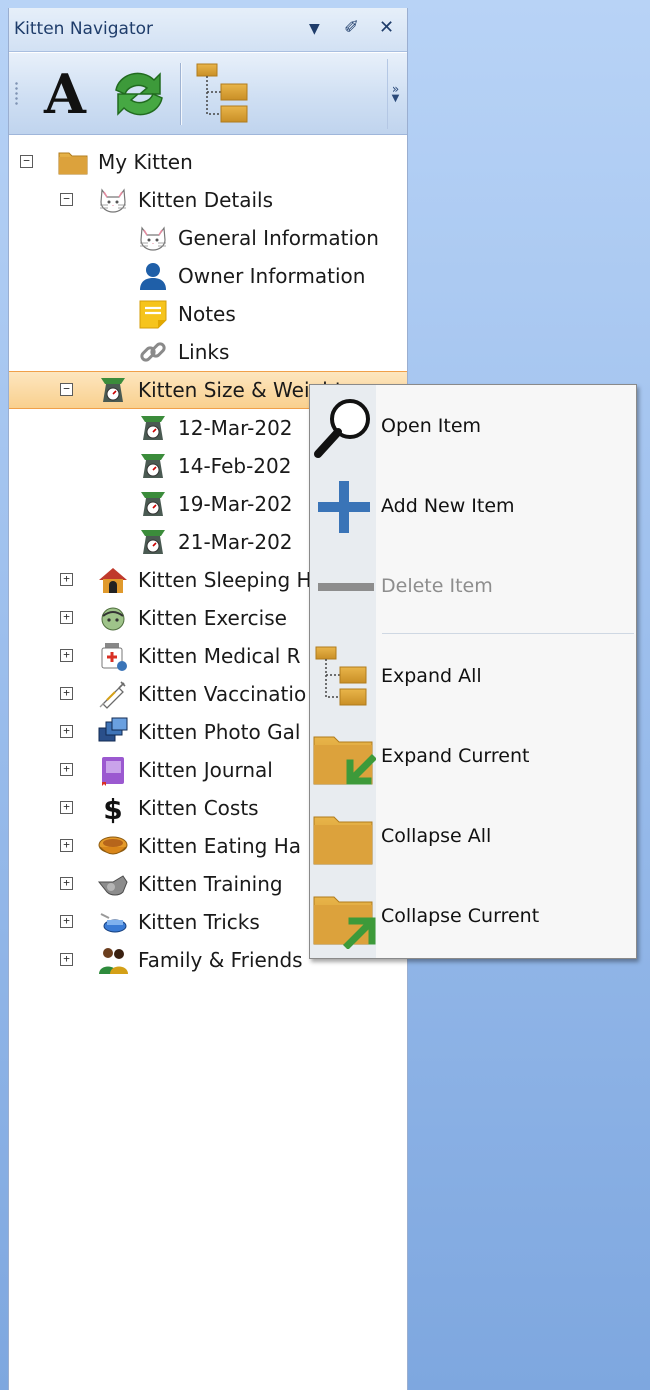  I want to click on menu-item-collapse-all: Collapse All, so click(473, 837).